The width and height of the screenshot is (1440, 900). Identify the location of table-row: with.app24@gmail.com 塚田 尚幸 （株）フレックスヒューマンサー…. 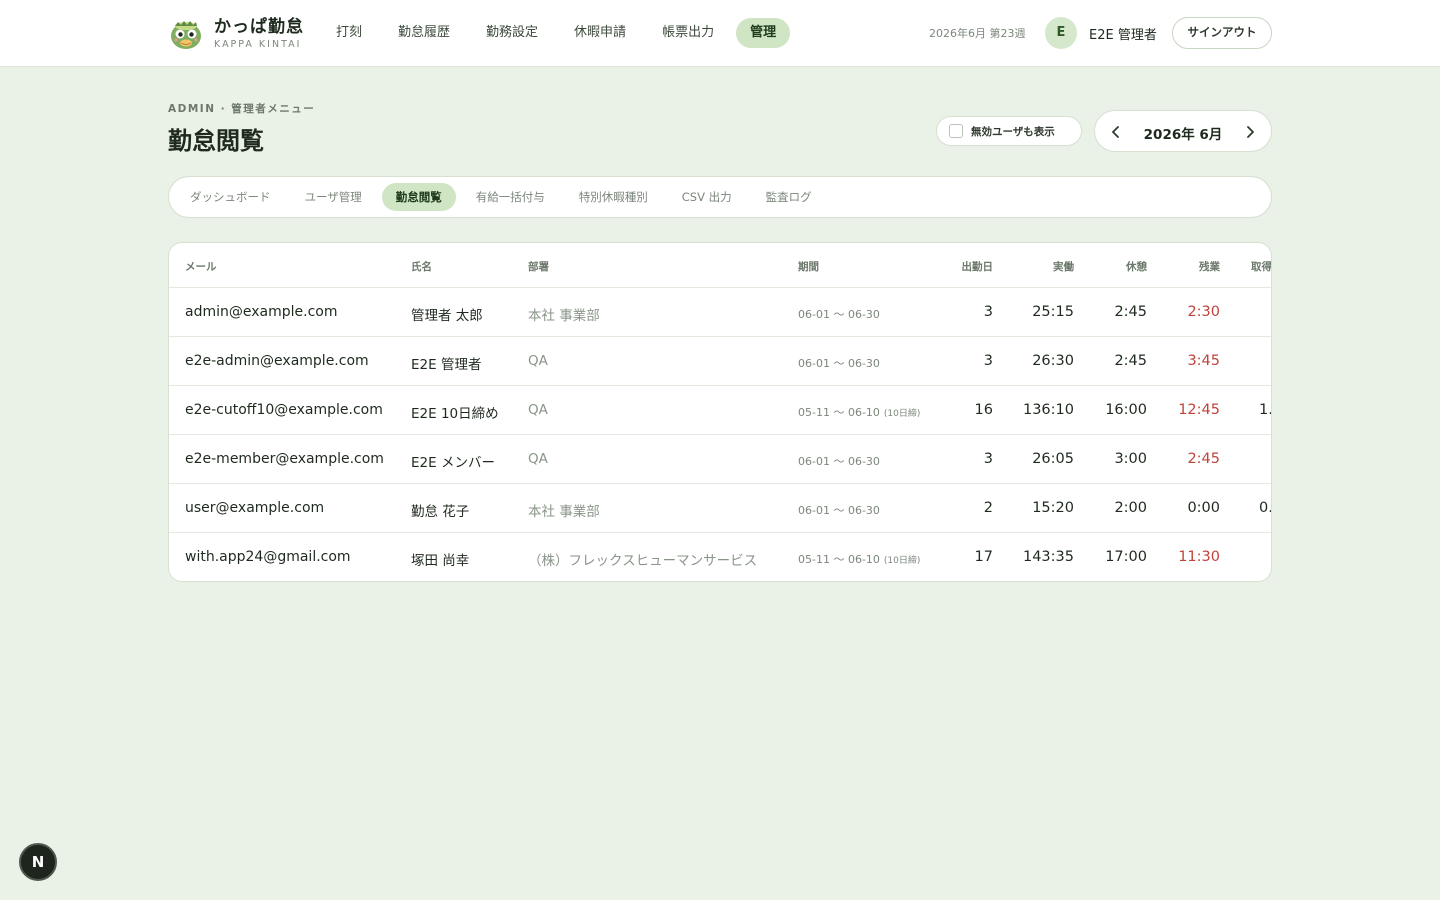
(720, 557).